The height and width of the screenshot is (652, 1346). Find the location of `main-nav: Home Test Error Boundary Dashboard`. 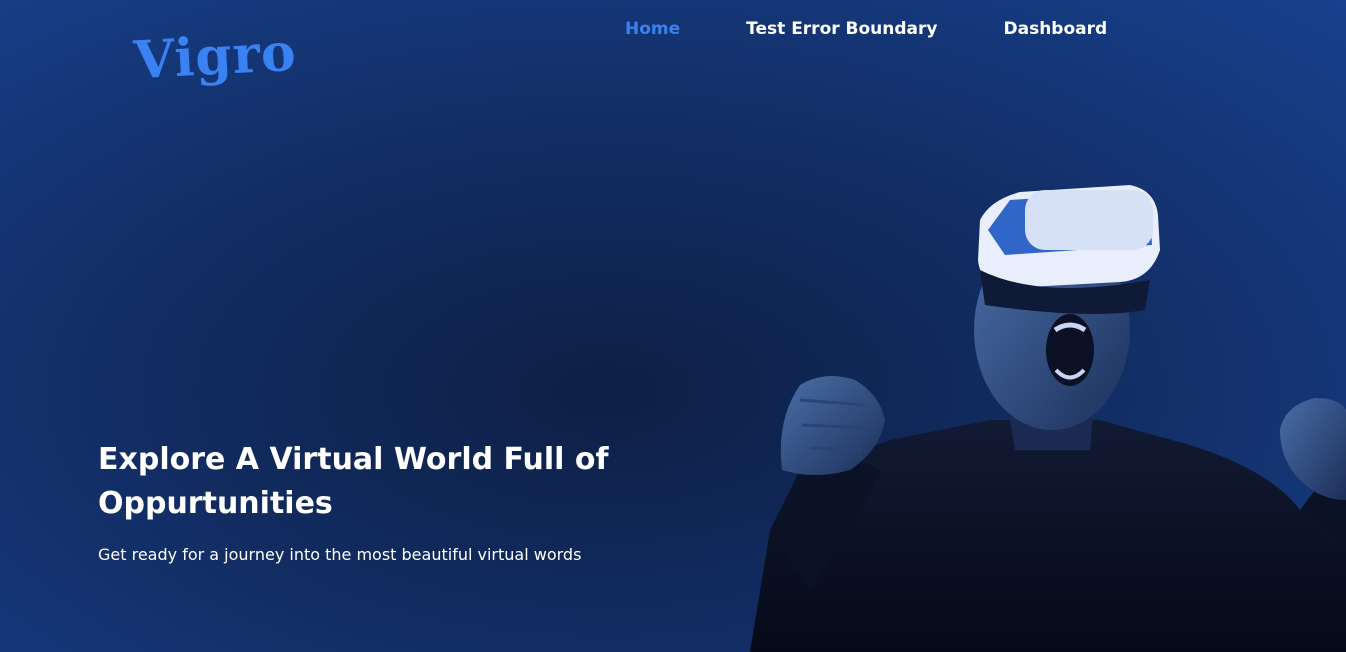

main-nav: Home Test Error Boundary Dashboard is located at coordinates (866, 29).